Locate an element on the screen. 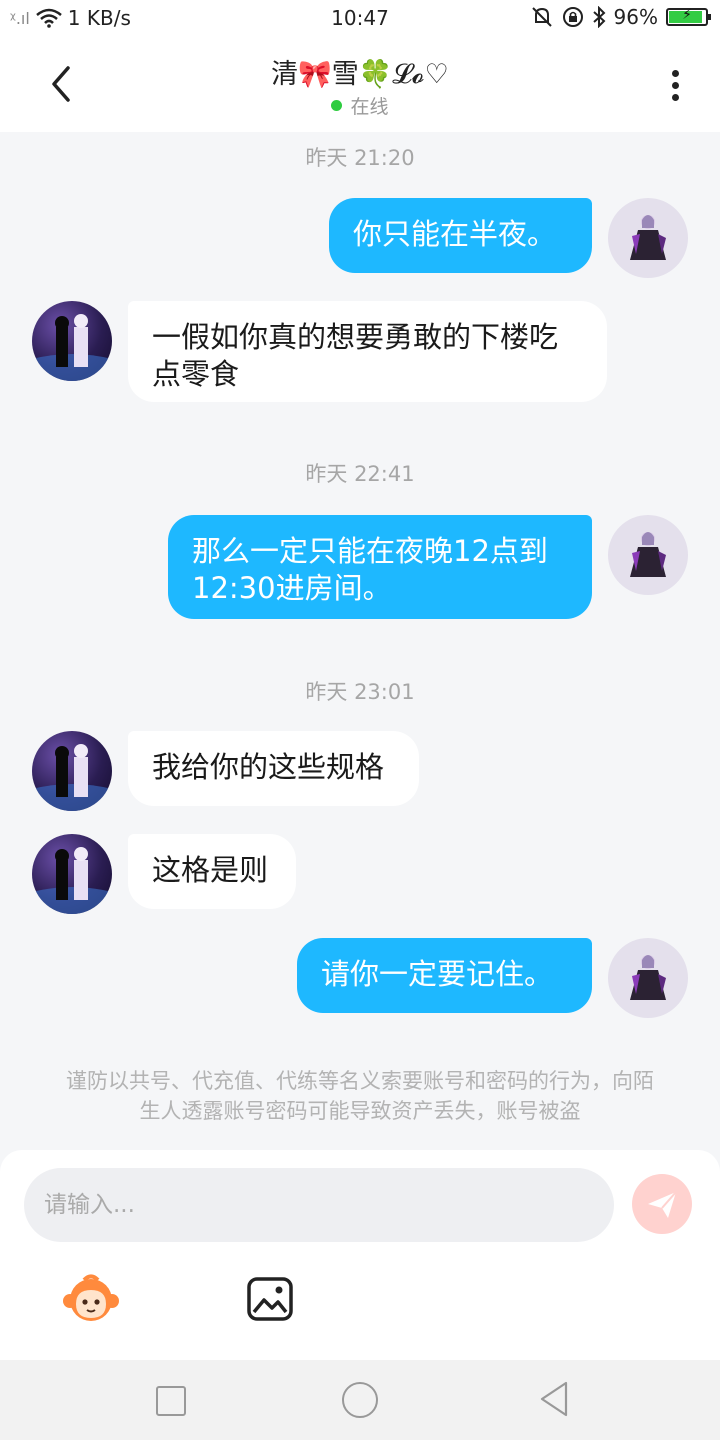  battery-icon: ⚡ is located at coordinates (688, 16).